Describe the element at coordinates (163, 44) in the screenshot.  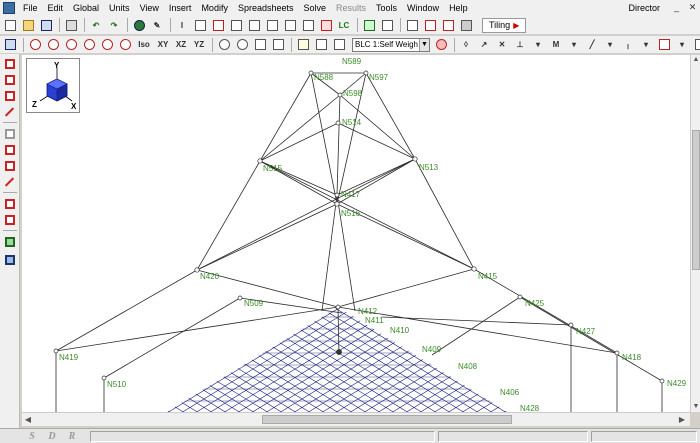
I see `xy-view-button: XY` at that location.